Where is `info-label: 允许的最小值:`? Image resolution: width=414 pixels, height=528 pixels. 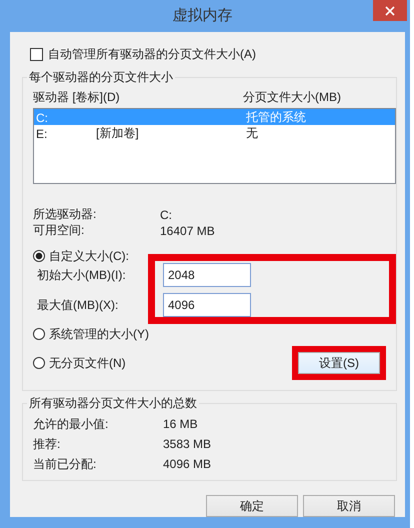 info-label: 允许的最小值: is located at coordinates (70, 424).